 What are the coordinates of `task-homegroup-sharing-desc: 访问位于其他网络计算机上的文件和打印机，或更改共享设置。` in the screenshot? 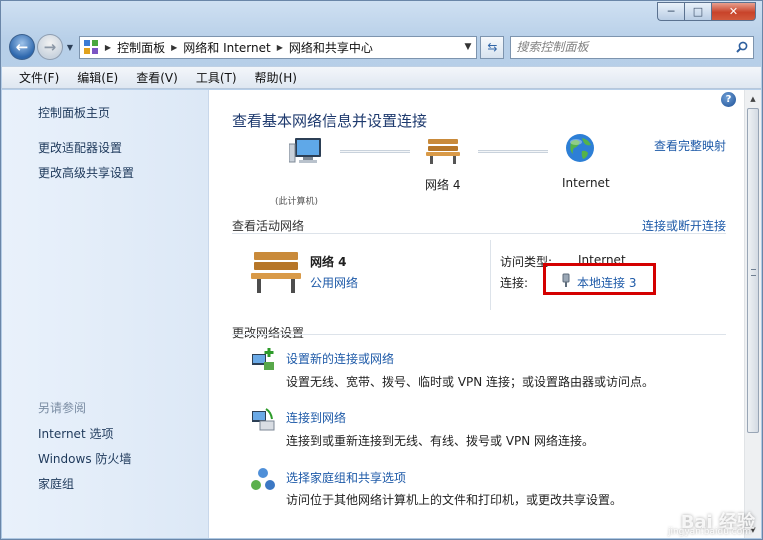 It's located at (454, 500).